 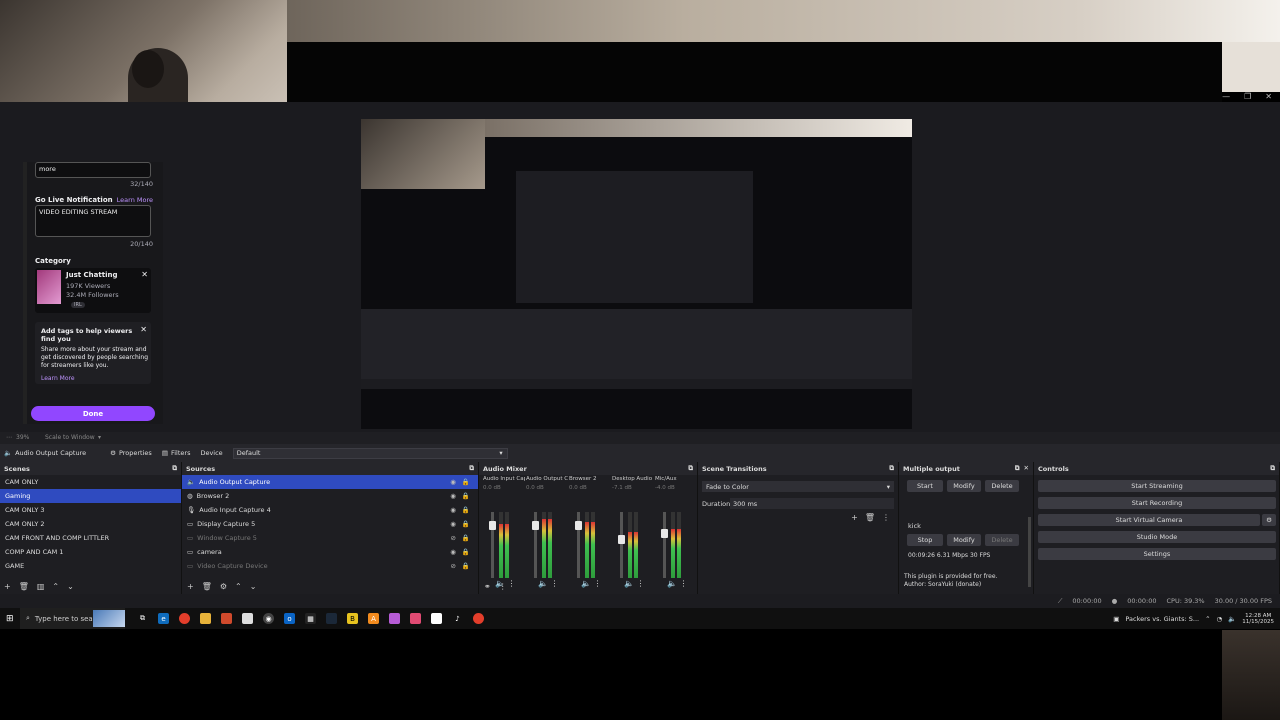 I want to click on duration-spinbox: 300 ms, so click(x=812, y=503).